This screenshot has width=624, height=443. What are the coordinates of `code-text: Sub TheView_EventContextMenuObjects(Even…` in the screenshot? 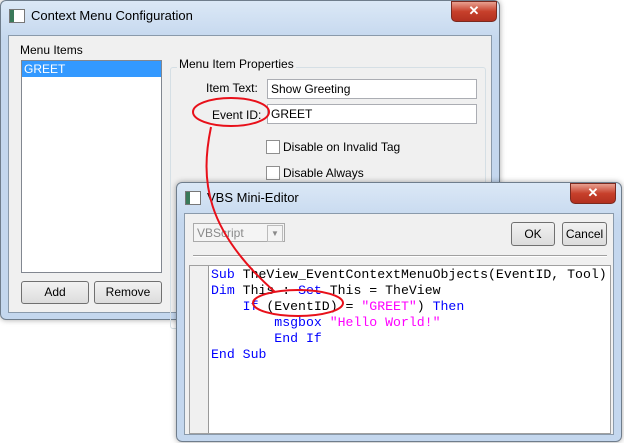 It's located at (409, 315).